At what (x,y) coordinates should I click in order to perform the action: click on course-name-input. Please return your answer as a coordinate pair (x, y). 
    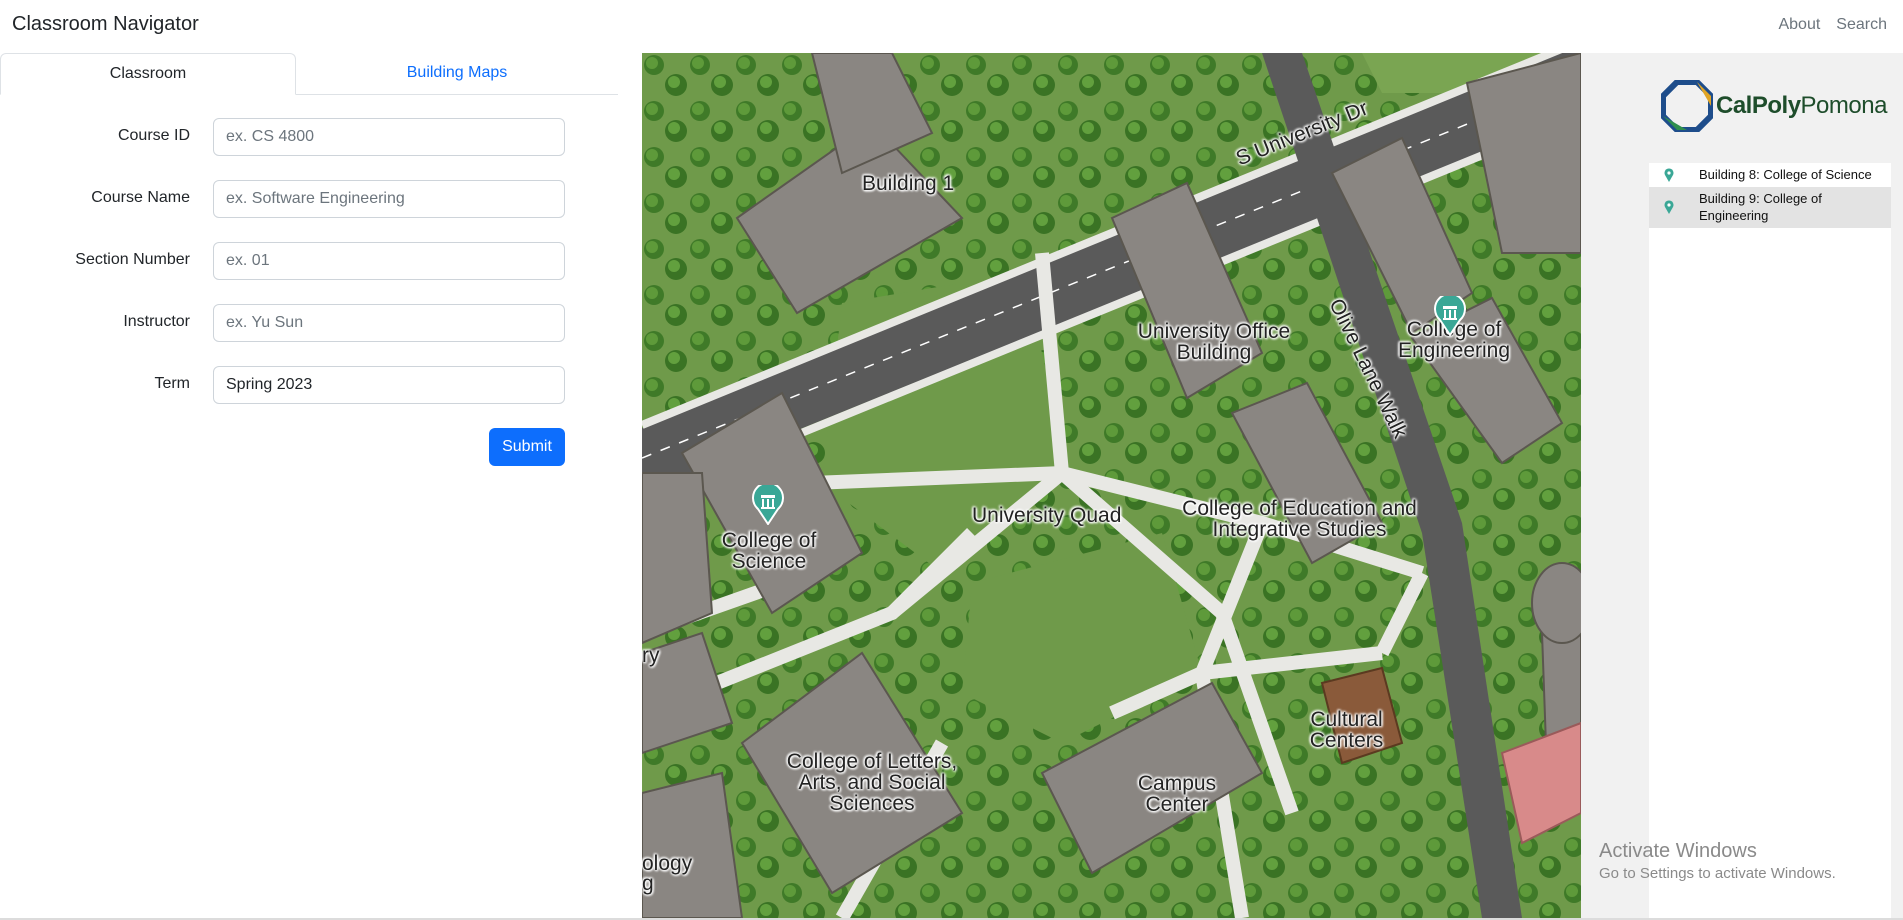
    Looking at the image, I should click on (389, 199).